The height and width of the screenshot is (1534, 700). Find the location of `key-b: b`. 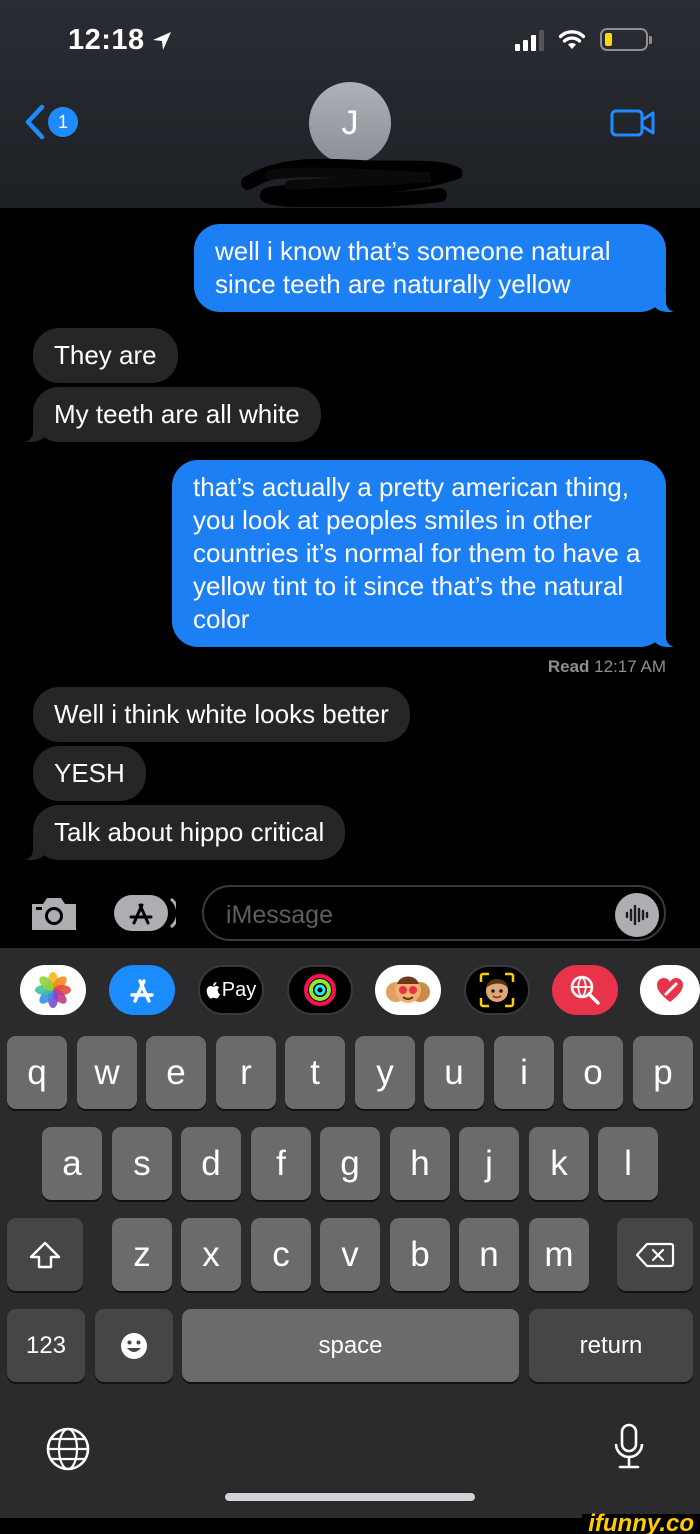

key-b: b is located at coordinates (420, 1254).